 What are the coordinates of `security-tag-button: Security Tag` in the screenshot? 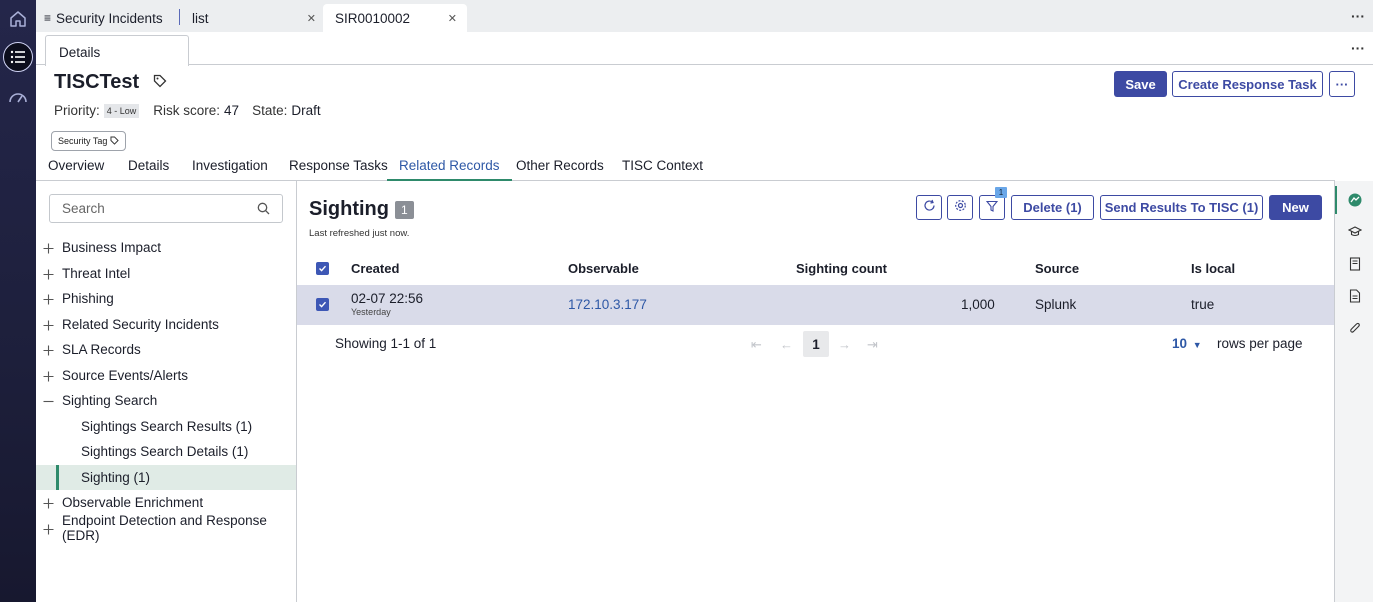 It's located at (89, 141).